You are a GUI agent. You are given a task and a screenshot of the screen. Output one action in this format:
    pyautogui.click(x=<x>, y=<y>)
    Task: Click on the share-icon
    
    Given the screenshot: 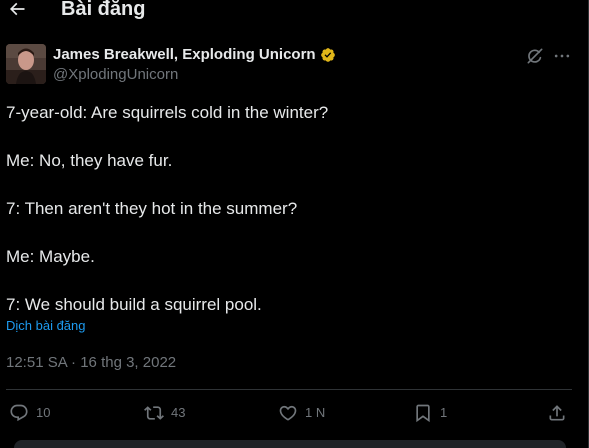 What is the action you would take?
    pyautogui.click(x=557, y=413)
    